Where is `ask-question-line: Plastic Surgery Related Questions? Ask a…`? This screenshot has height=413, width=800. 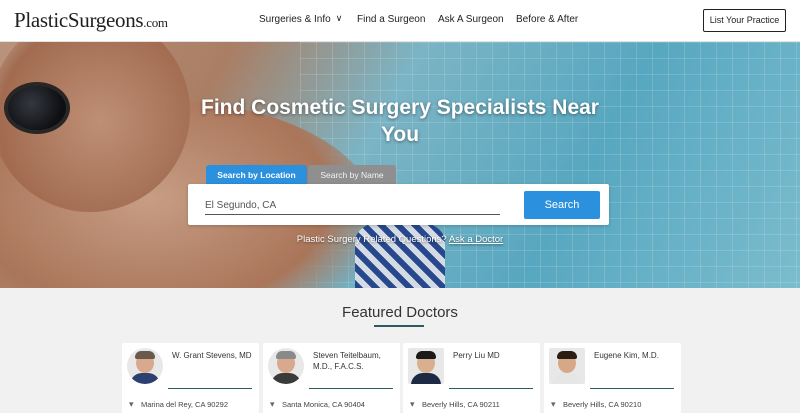 ask-question-line: Plastic Surgery Related Questions? Ask a… is located at coordinates (400, 239).